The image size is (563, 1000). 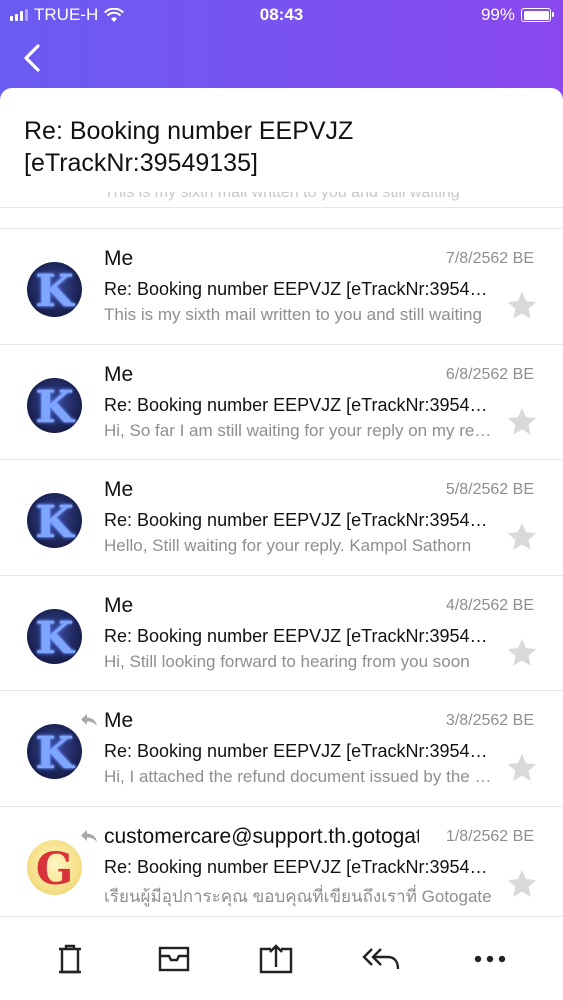 What do you see at coordinates (382, 959) in the screenshot?
I see `reply-all-icon` at bounding box center [382, 959].